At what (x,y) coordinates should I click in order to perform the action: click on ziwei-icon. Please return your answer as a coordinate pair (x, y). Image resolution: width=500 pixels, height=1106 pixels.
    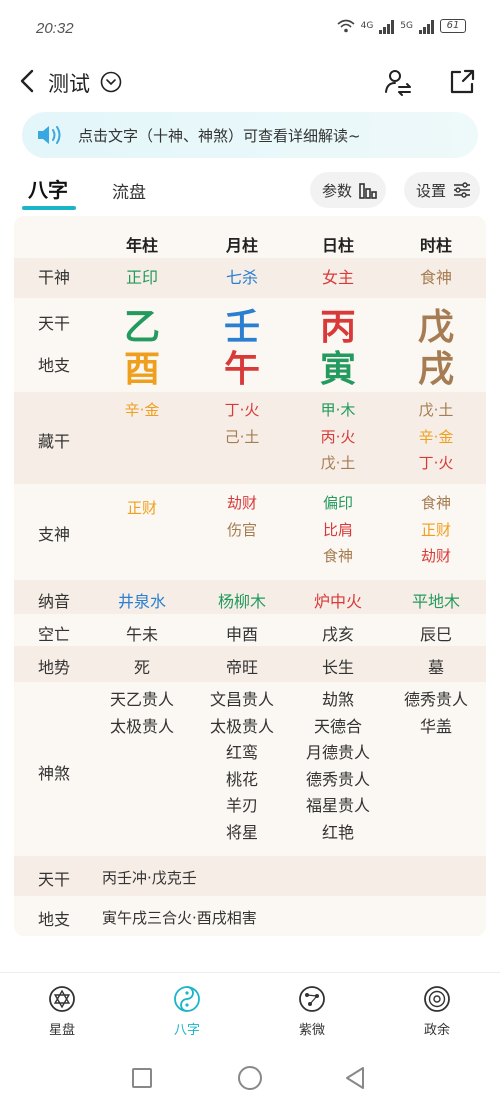
    Looking at the image, I should click on (312, 999).